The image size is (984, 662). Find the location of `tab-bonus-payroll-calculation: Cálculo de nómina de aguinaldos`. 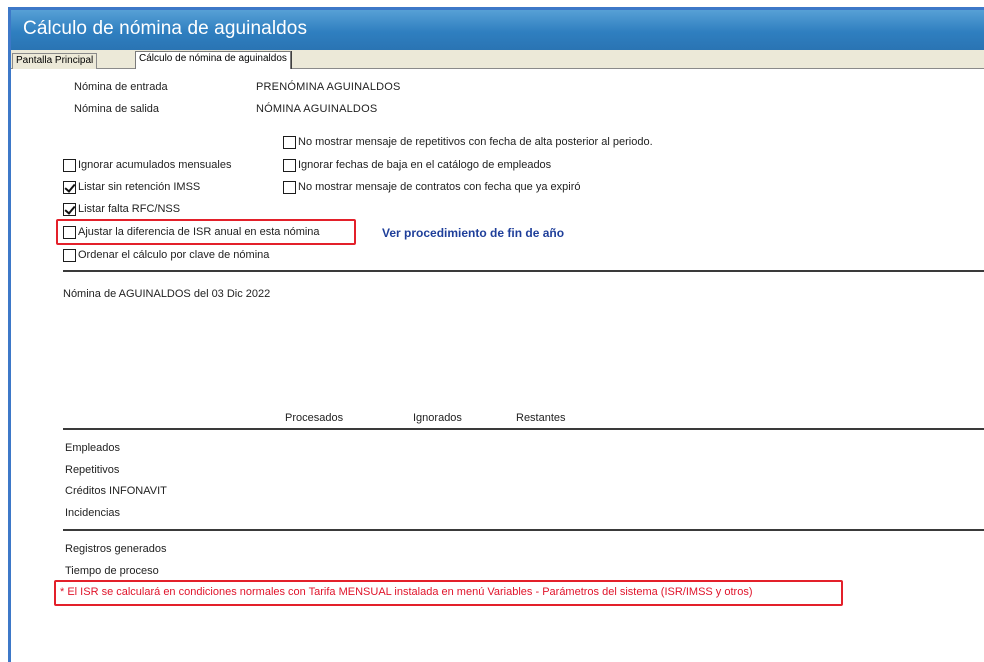

tab-bonus-payroll-calculation: Cálculo de nómina de aguinaldos is located at coordinates (213, 60).